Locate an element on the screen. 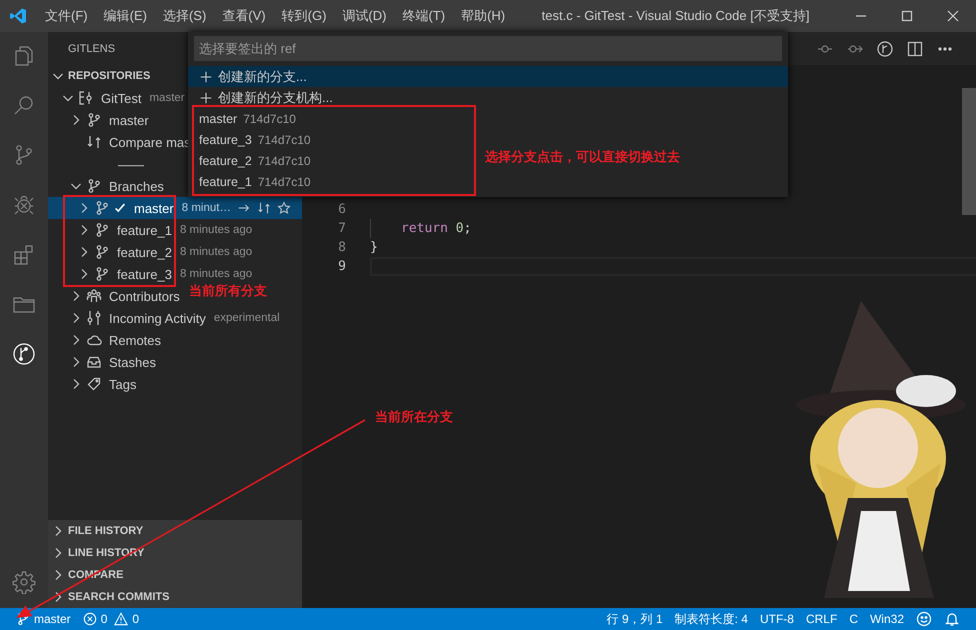  tree-item-label: Branches is located at coordinates (136, 186).